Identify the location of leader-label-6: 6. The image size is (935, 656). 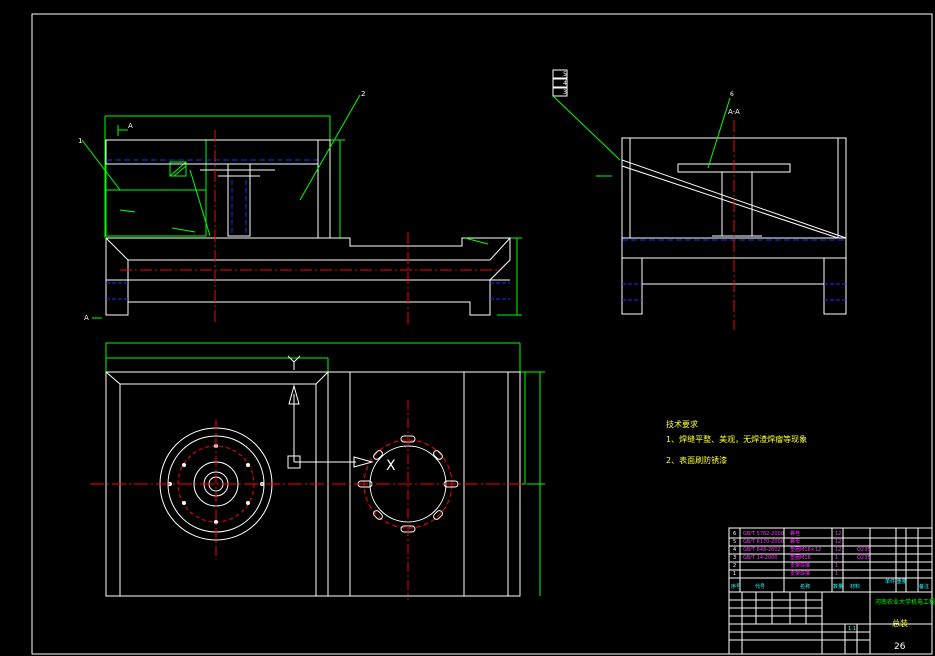
(732, 94).